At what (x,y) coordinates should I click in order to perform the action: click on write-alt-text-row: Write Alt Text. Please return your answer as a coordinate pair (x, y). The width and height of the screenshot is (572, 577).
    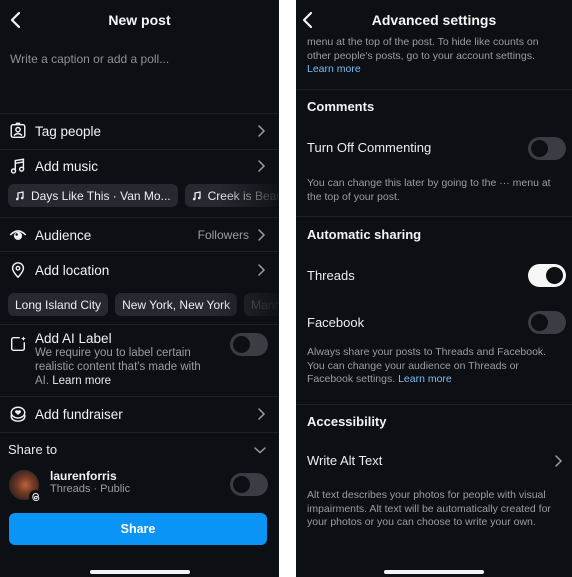
    Looking at the image, I should click on (434, 461).